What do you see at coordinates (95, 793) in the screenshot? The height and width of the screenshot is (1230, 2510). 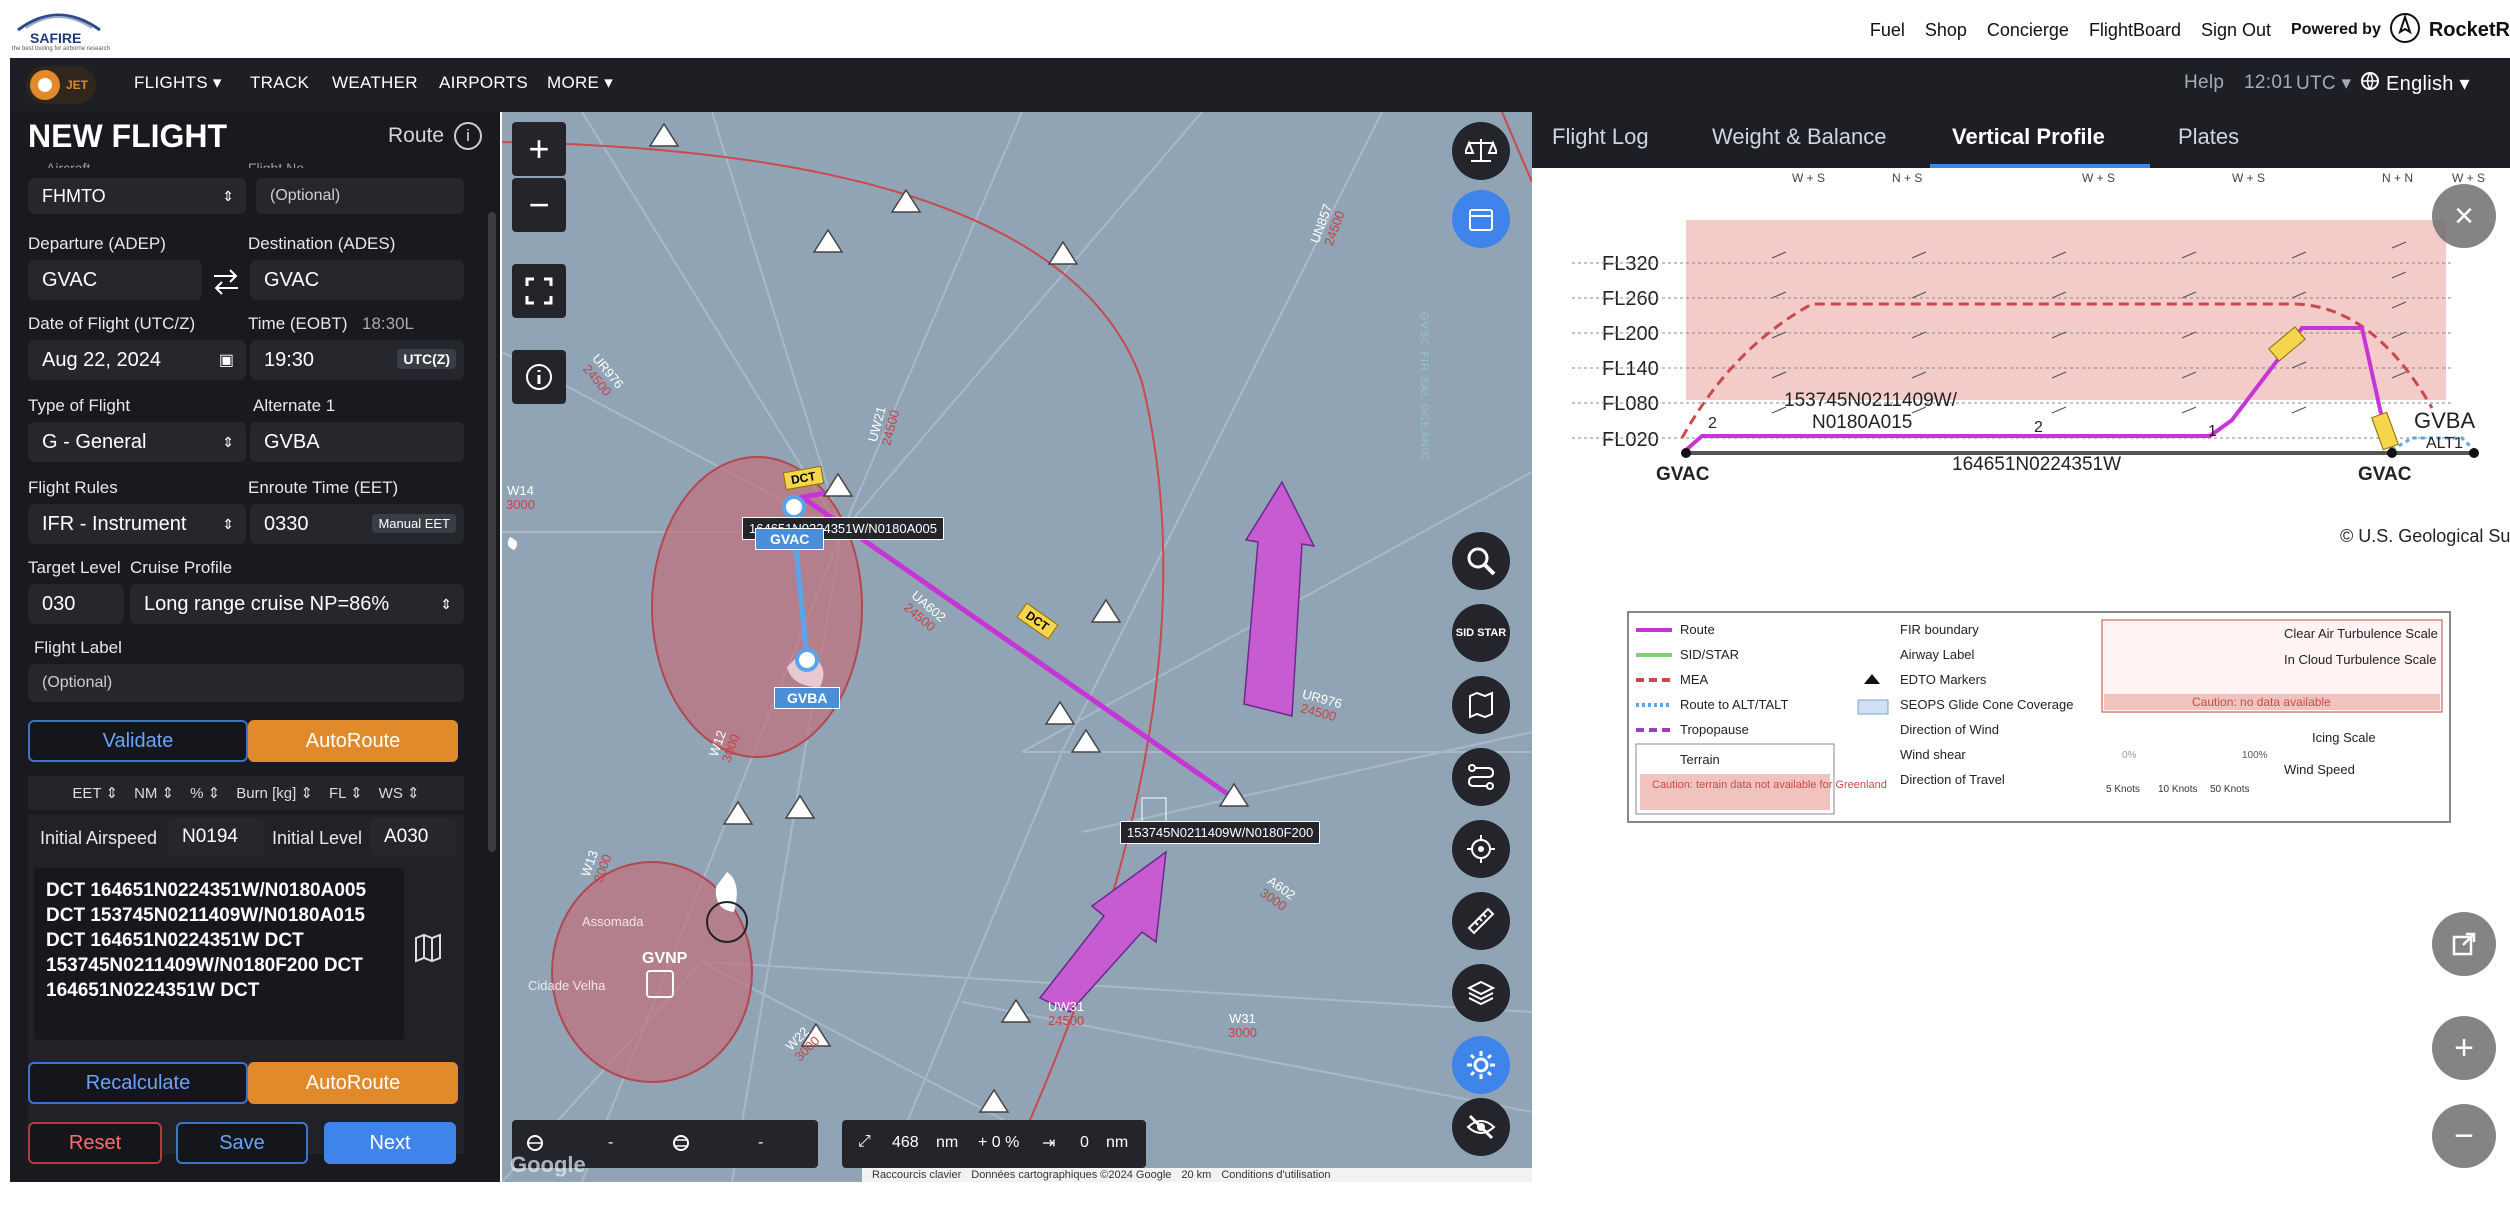 I see `col-eet: EET ⇕` at bounding box center [95, 793].